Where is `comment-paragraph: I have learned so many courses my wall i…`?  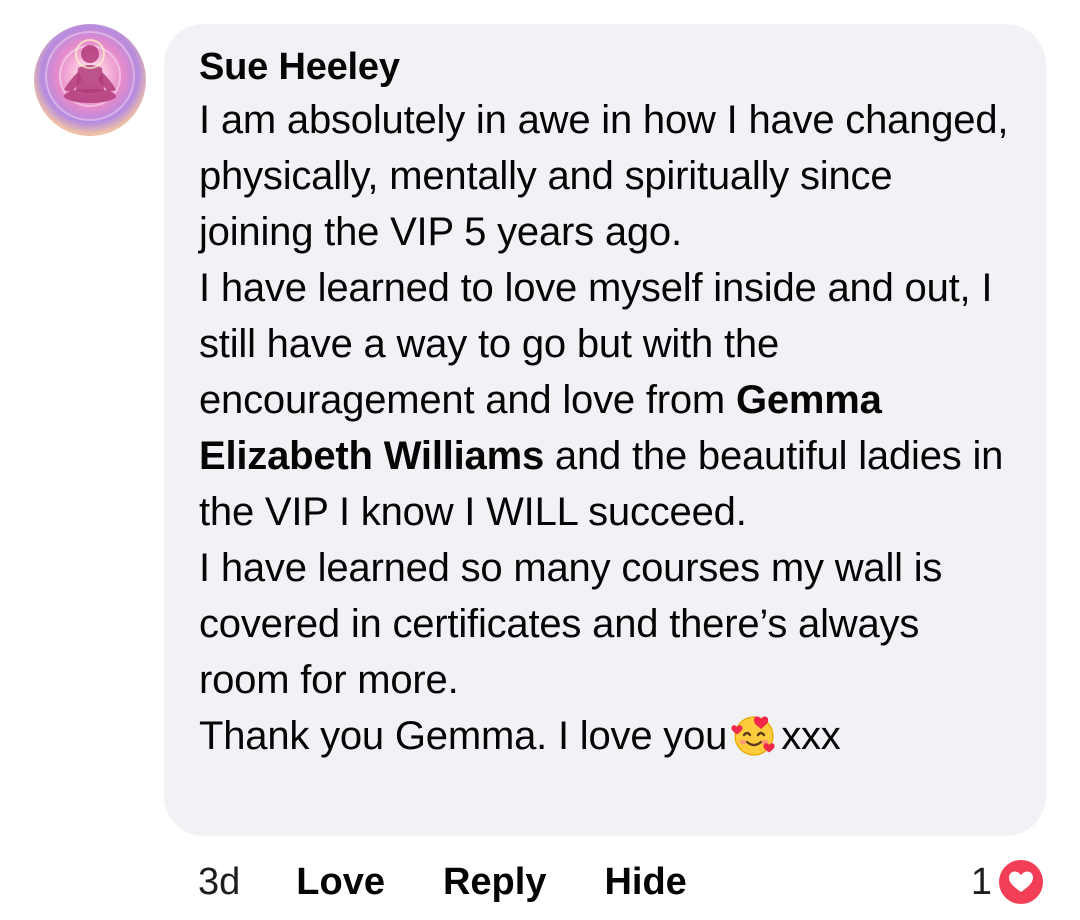
comment-paragraph: I have learned so many courses my wall i… is located at coordinates (571, 624).